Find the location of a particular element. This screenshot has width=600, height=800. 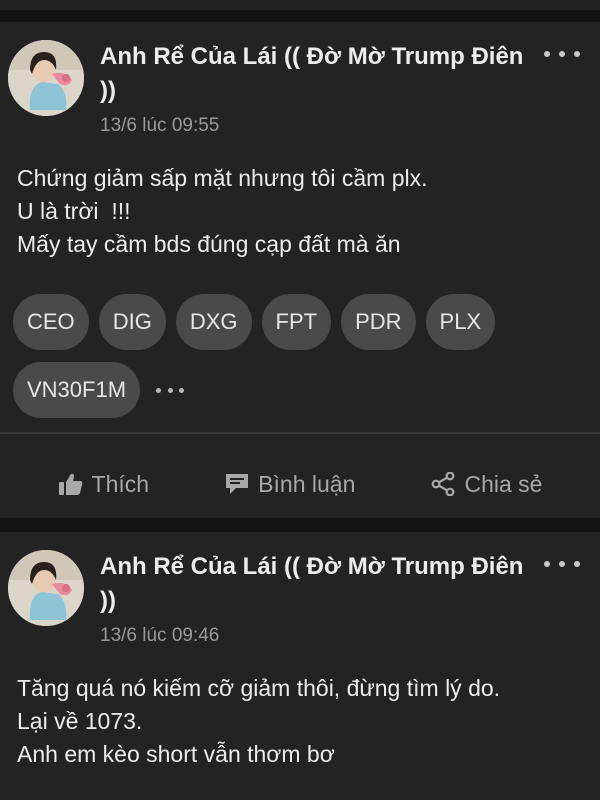

stock-tag: PLX is located at coordinates (460, 322).